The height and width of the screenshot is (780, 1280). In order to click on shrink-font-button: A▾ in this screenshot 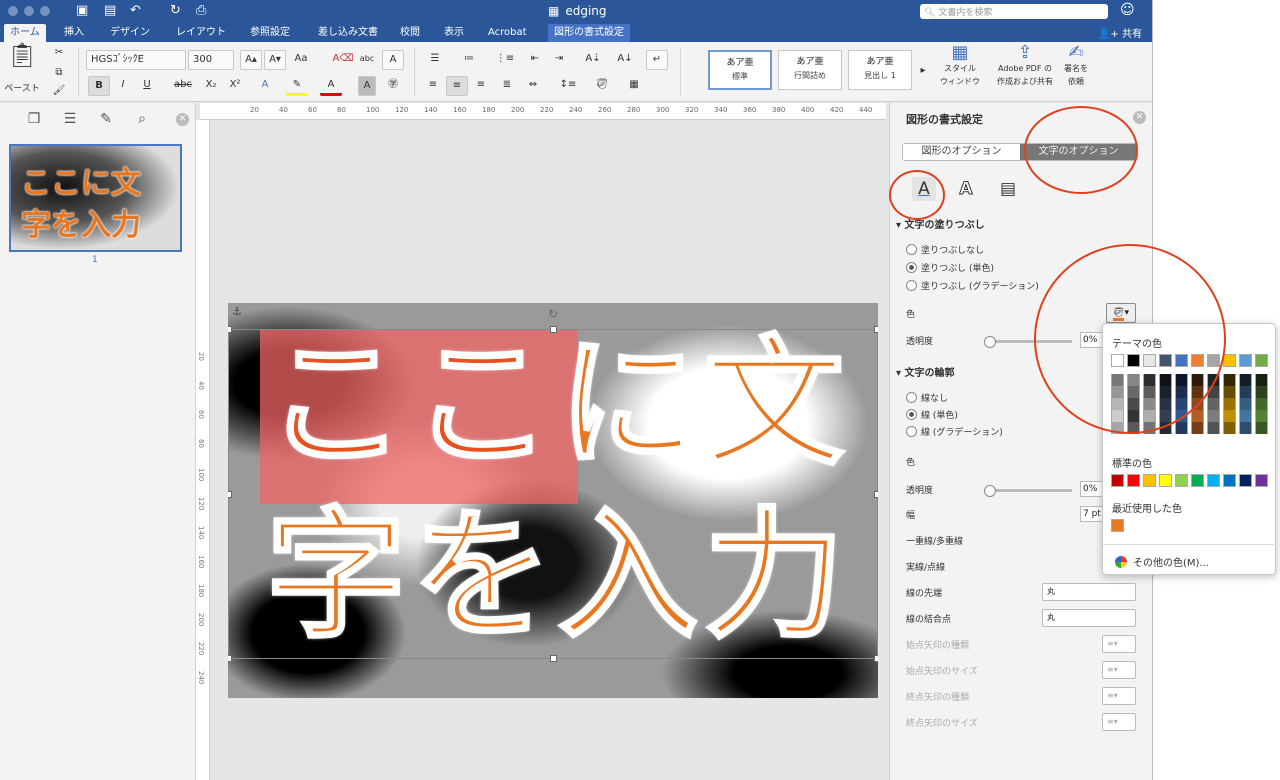, I will do `click(275, 60)`.